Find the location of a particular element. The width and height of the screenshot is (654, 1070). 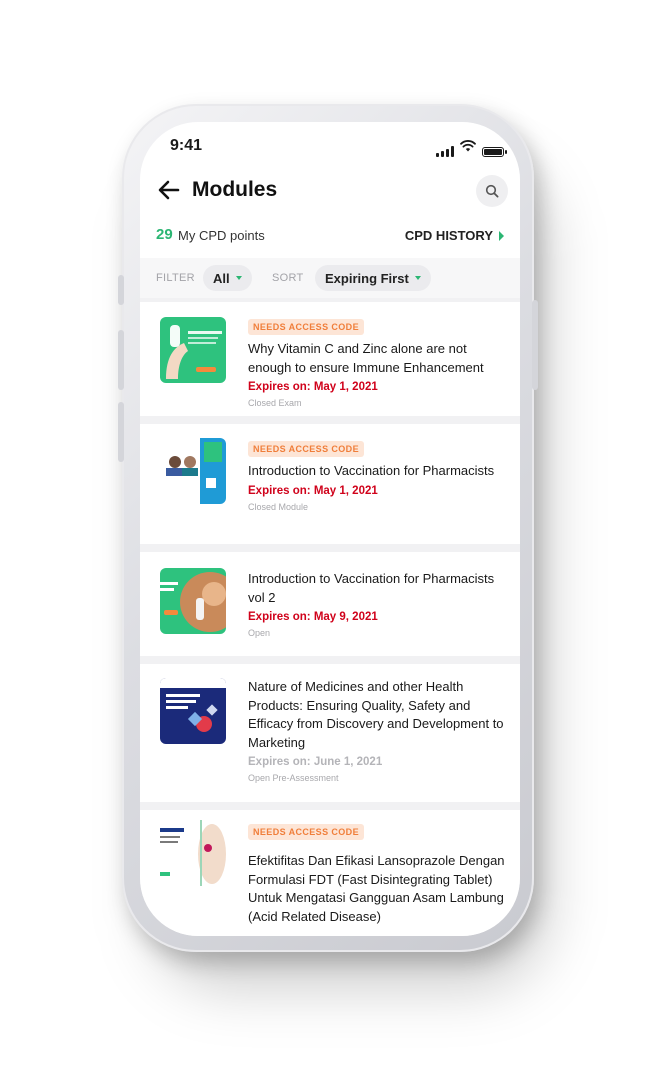

mute-switch is located at coordinates (121, 290).